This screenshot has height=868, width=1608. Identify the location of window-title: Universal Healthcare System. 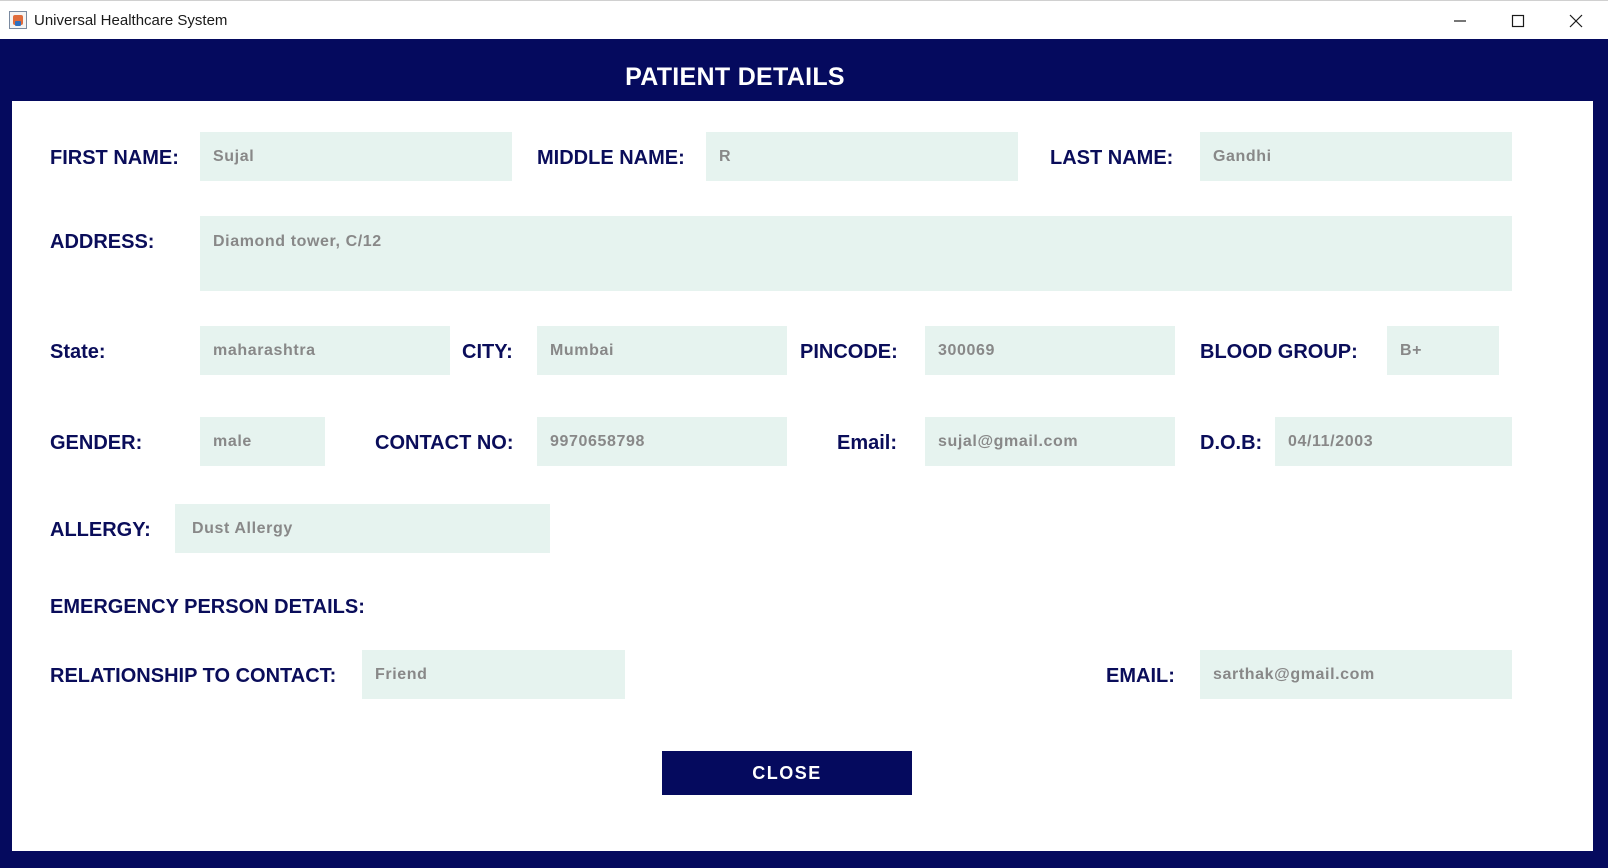
(131, 20).